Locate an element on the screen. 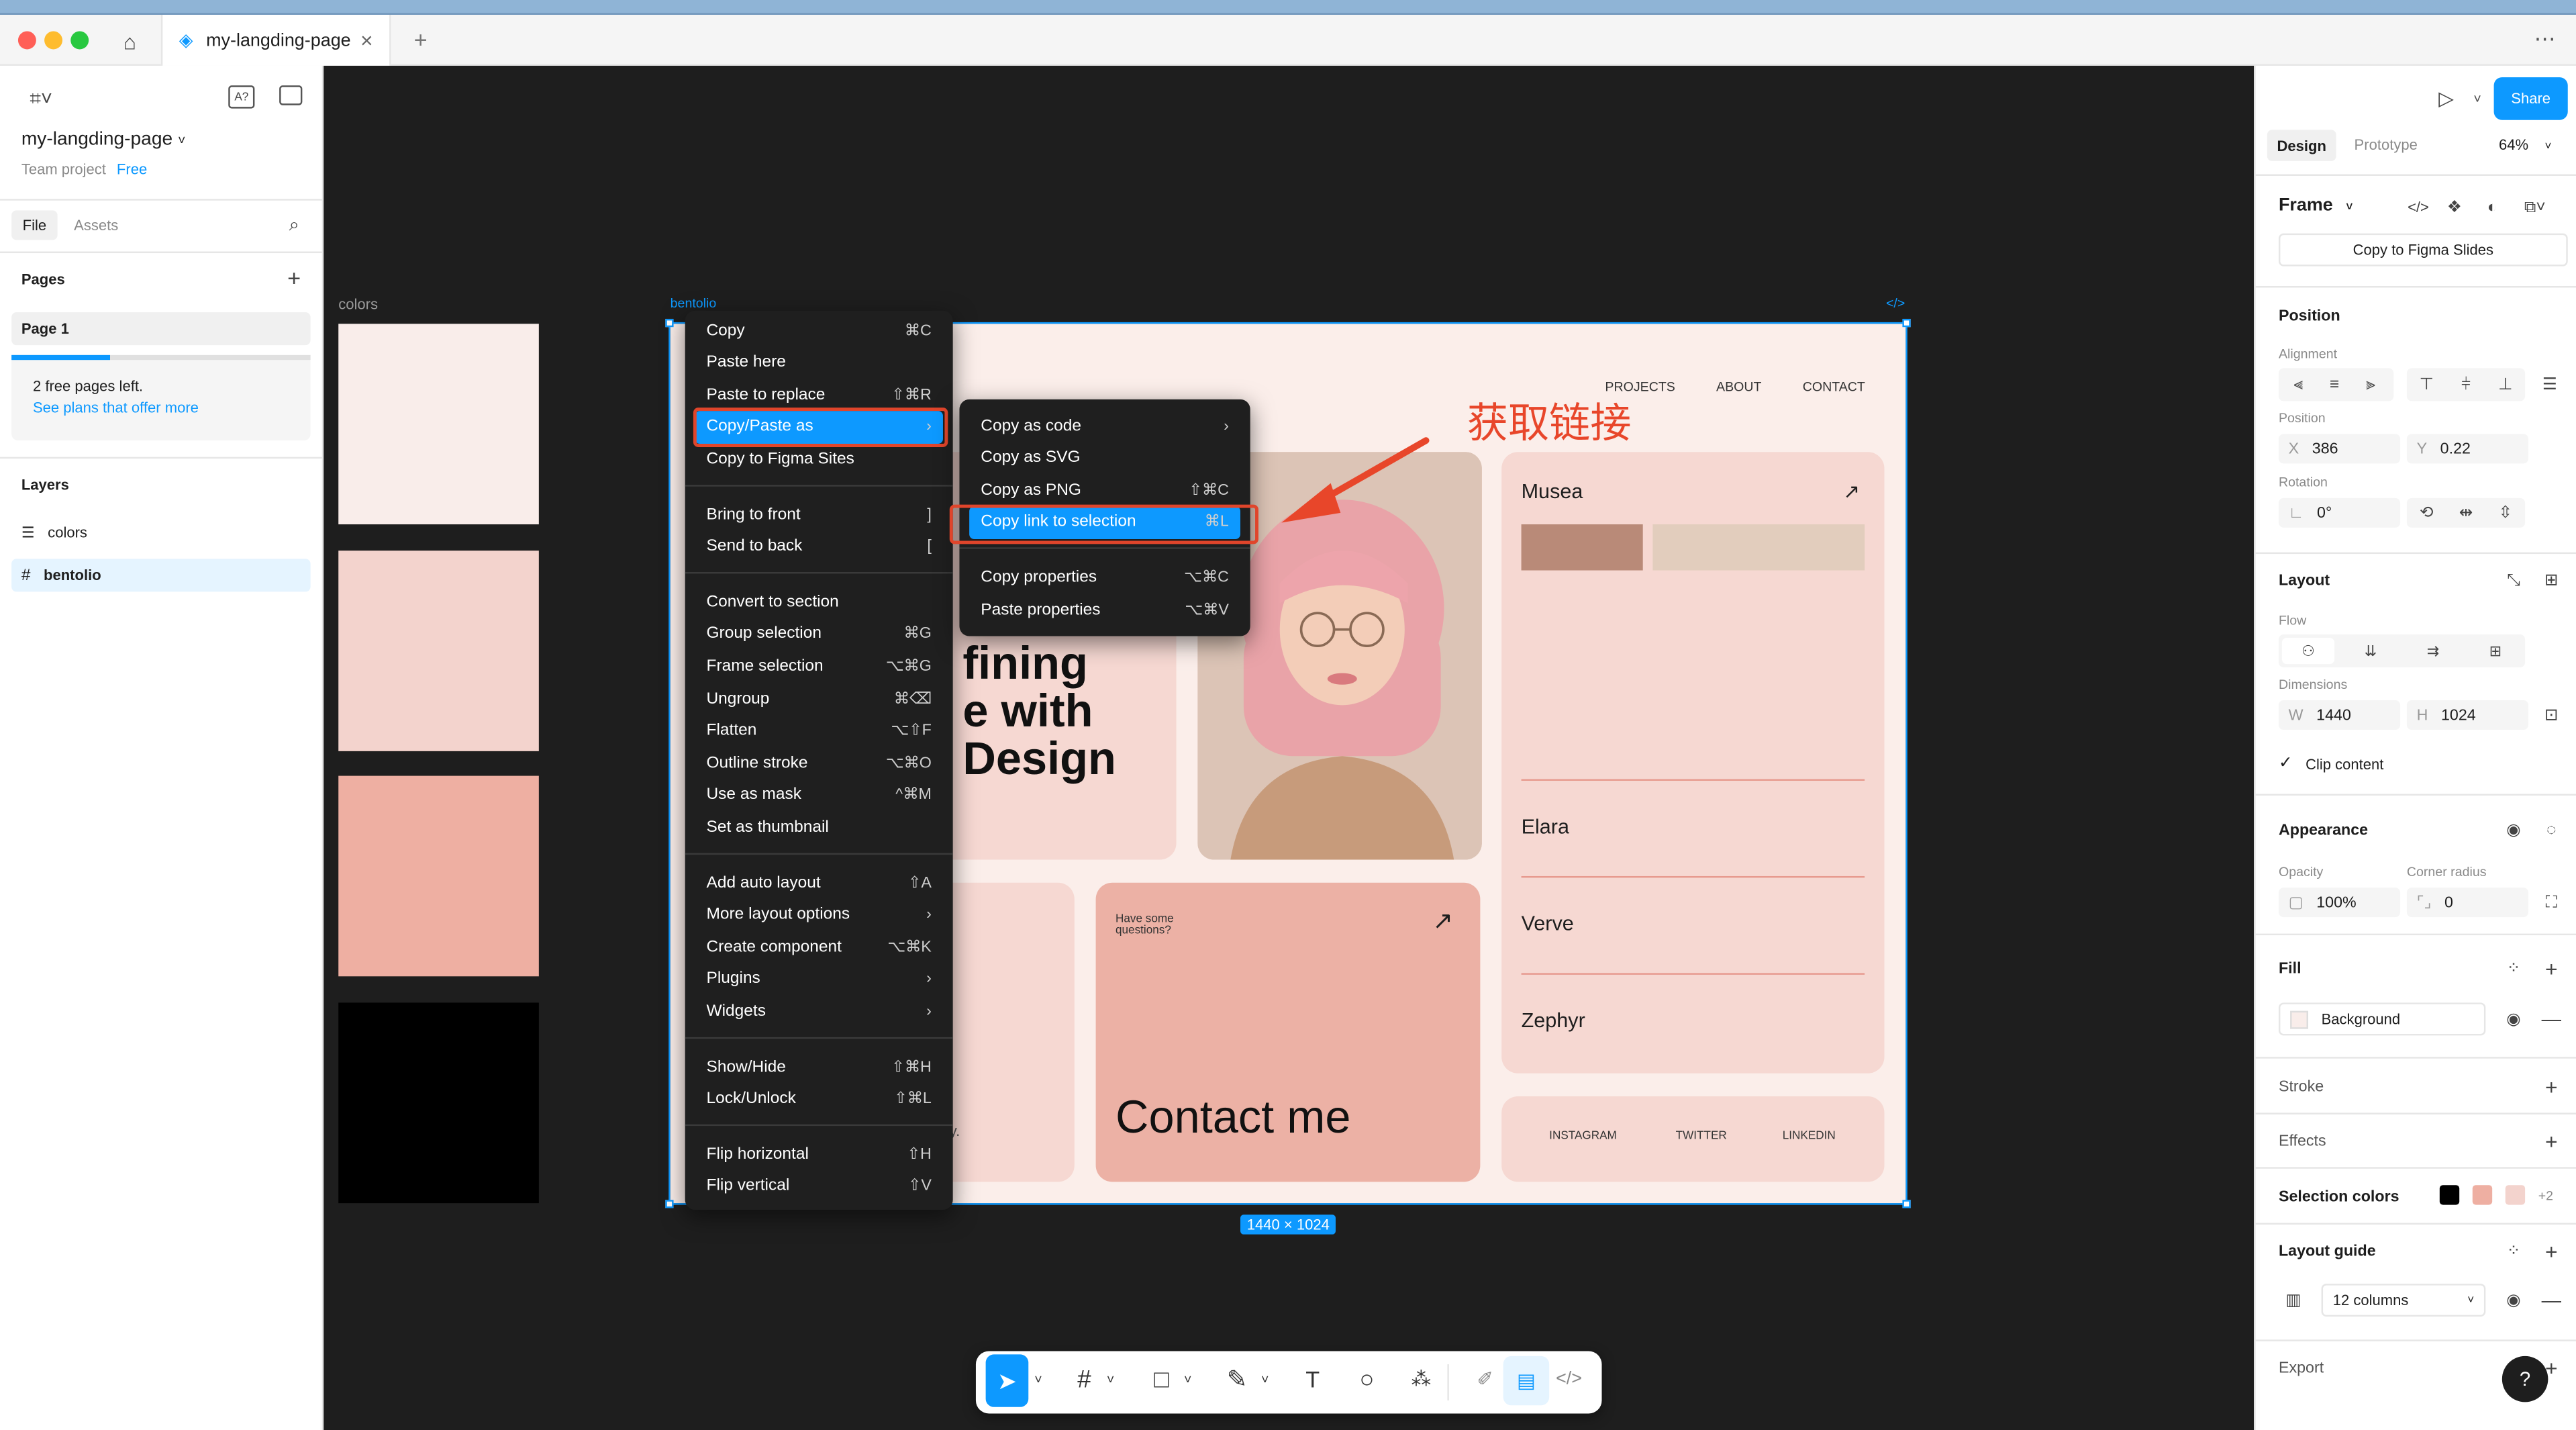 The height and width of the screenshot is (1430, 2576). sidebar-toggle-icon is located at coordinates (291, 95).